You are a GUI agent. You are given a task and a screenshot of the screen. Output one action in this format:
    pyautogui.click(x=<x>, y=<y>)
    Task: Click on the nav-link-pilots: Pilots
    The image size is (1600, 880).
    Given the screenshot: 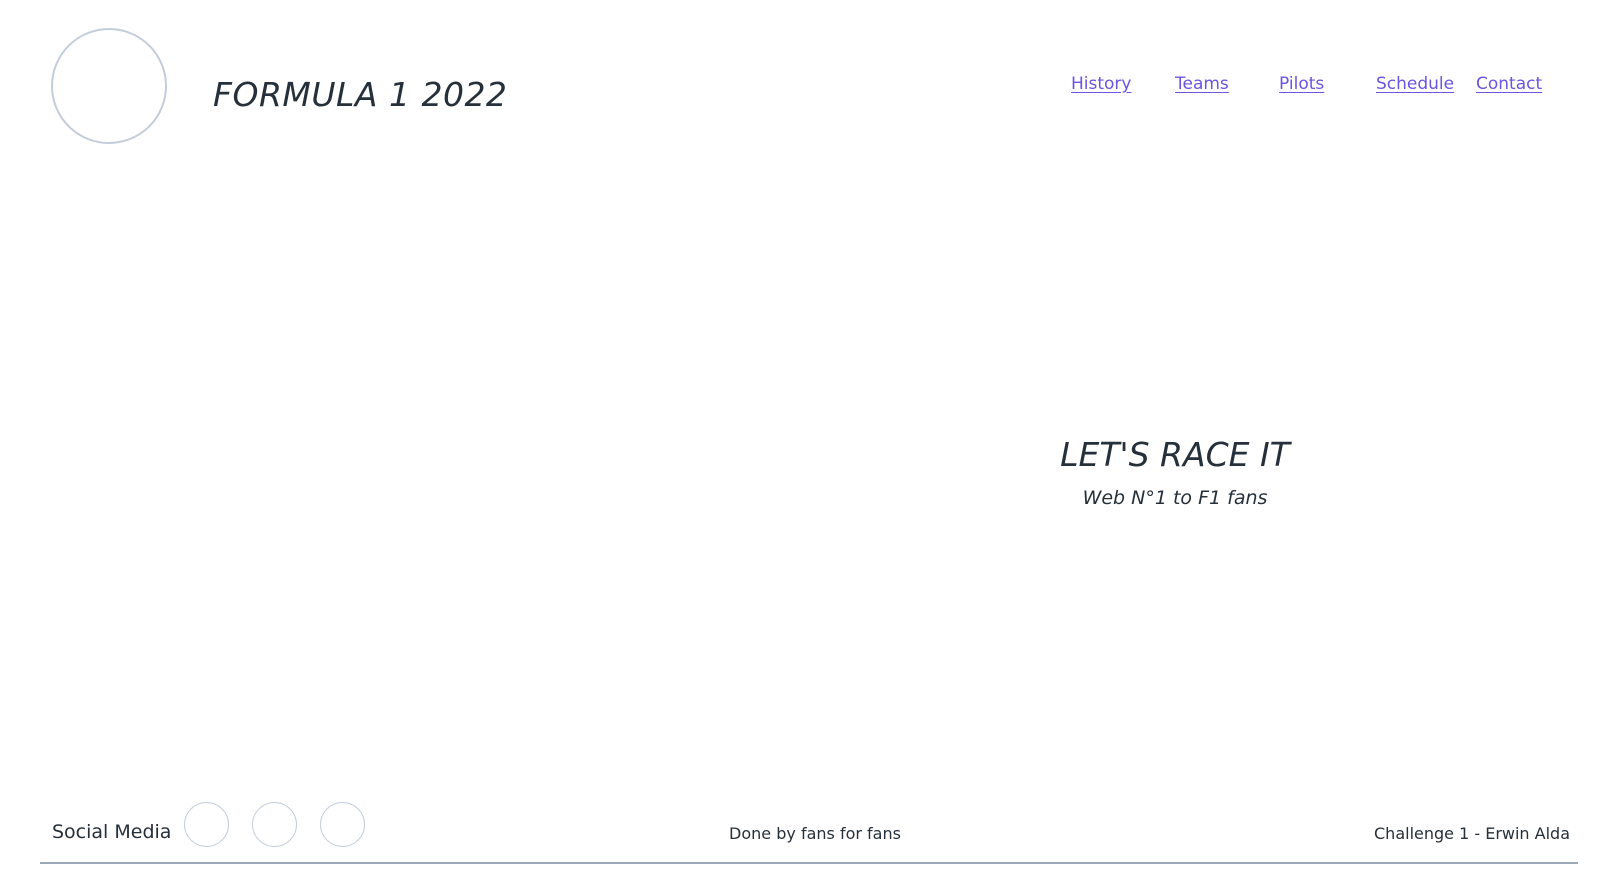 What is the action you would take?
    pyautogui.click(x=1301, y=84)
    